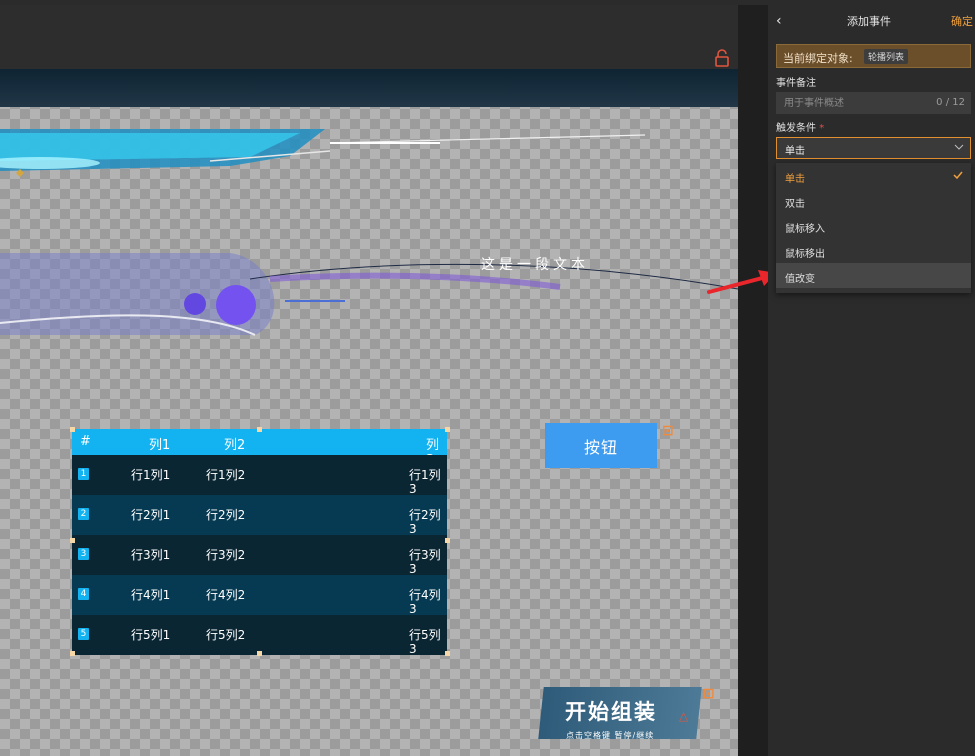  Describe the element at coordinates (226, 635) in the screenshot. I see `table-cell-col2: 行5列2` at that location.